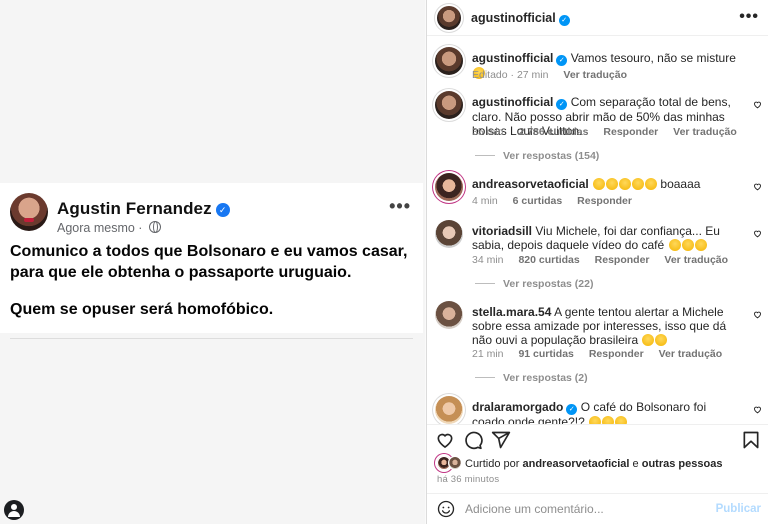 The width and height of the screenshot is (768, 524). Describe the element at coordinates (513, 18) in the screenshot. I see `username: agustinofficial` at that location.